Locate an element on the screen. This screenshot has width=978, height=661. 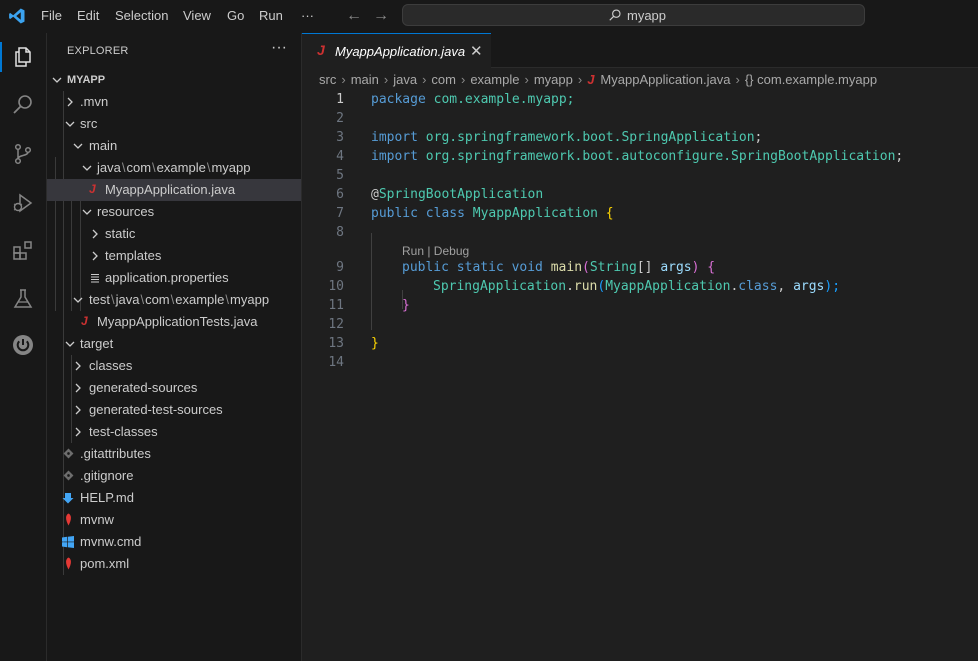
code-line: 13 } is located at coordinates (640, 345).